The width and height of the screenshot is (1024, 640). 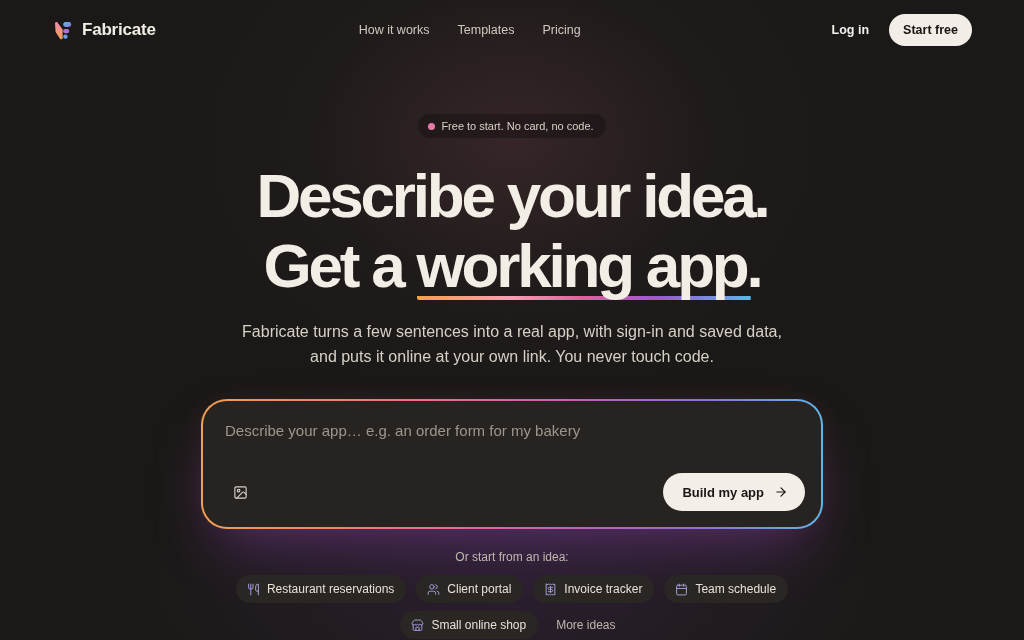 What do you see at coordinates (930, 30) in the screenshot?
I see `start-free-button: Start free` at bounding box center [930, 30].